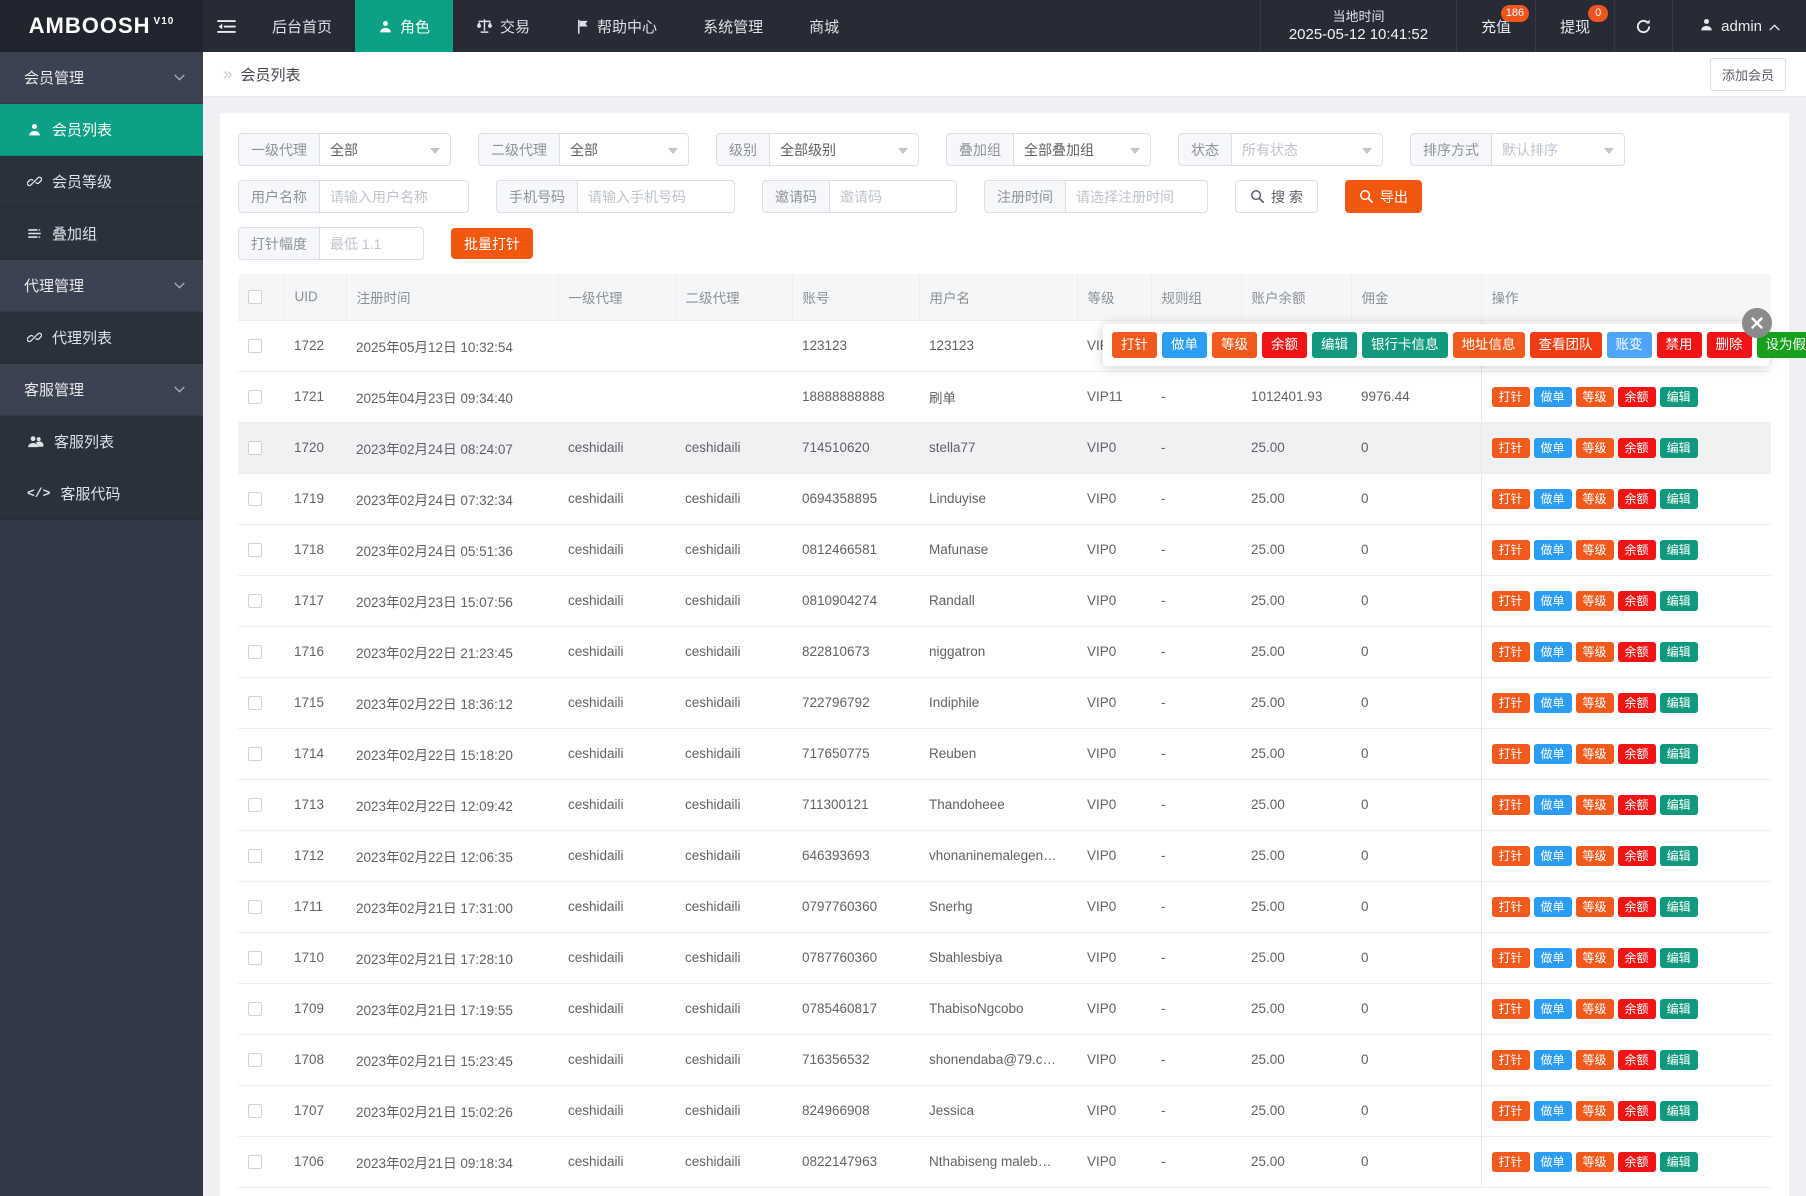 The image size is (1806, 1196). What do you see at coordinates (492, 243) in the screenshot?
I see `batch-inject-button: 批量打针` at bounding box center [492, 243].